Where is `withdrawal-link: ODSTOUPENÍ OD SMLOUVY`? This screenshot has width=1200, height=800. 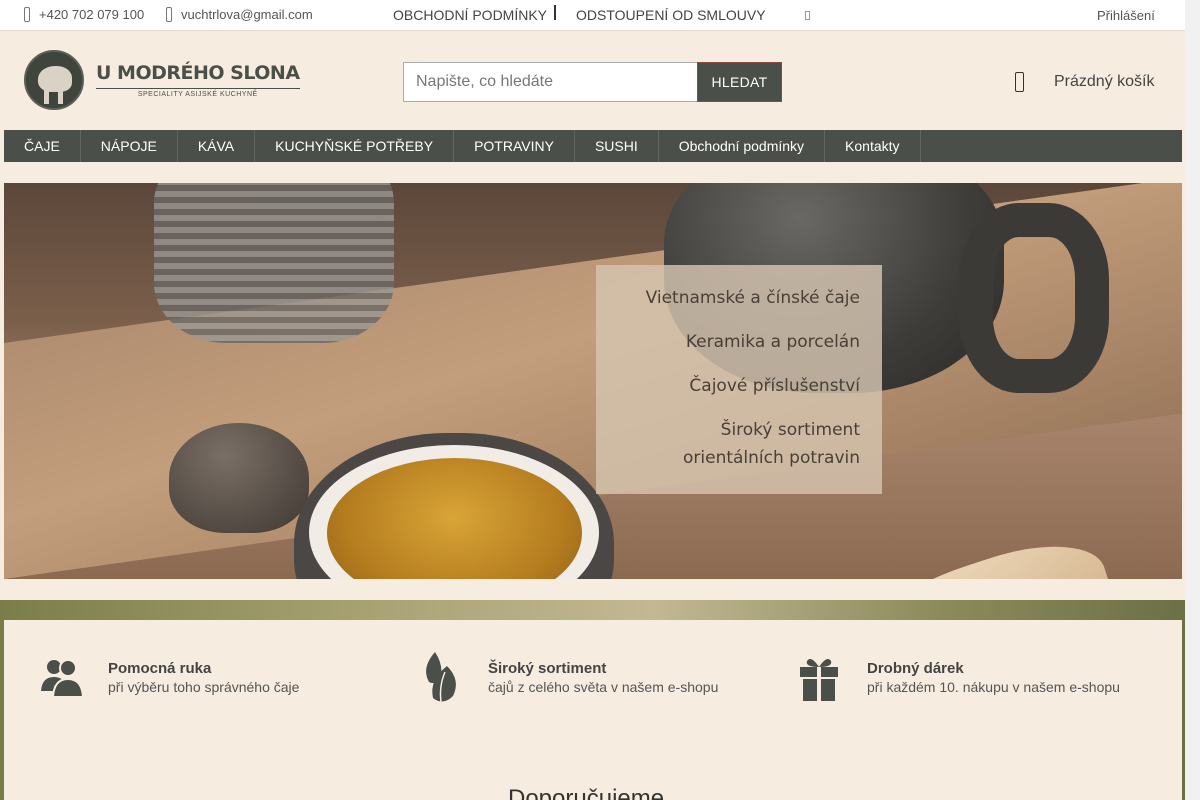
withdrawal-link: ODSTOUPENÍ OD SMLOUVY is located at coordinates (671, 15).